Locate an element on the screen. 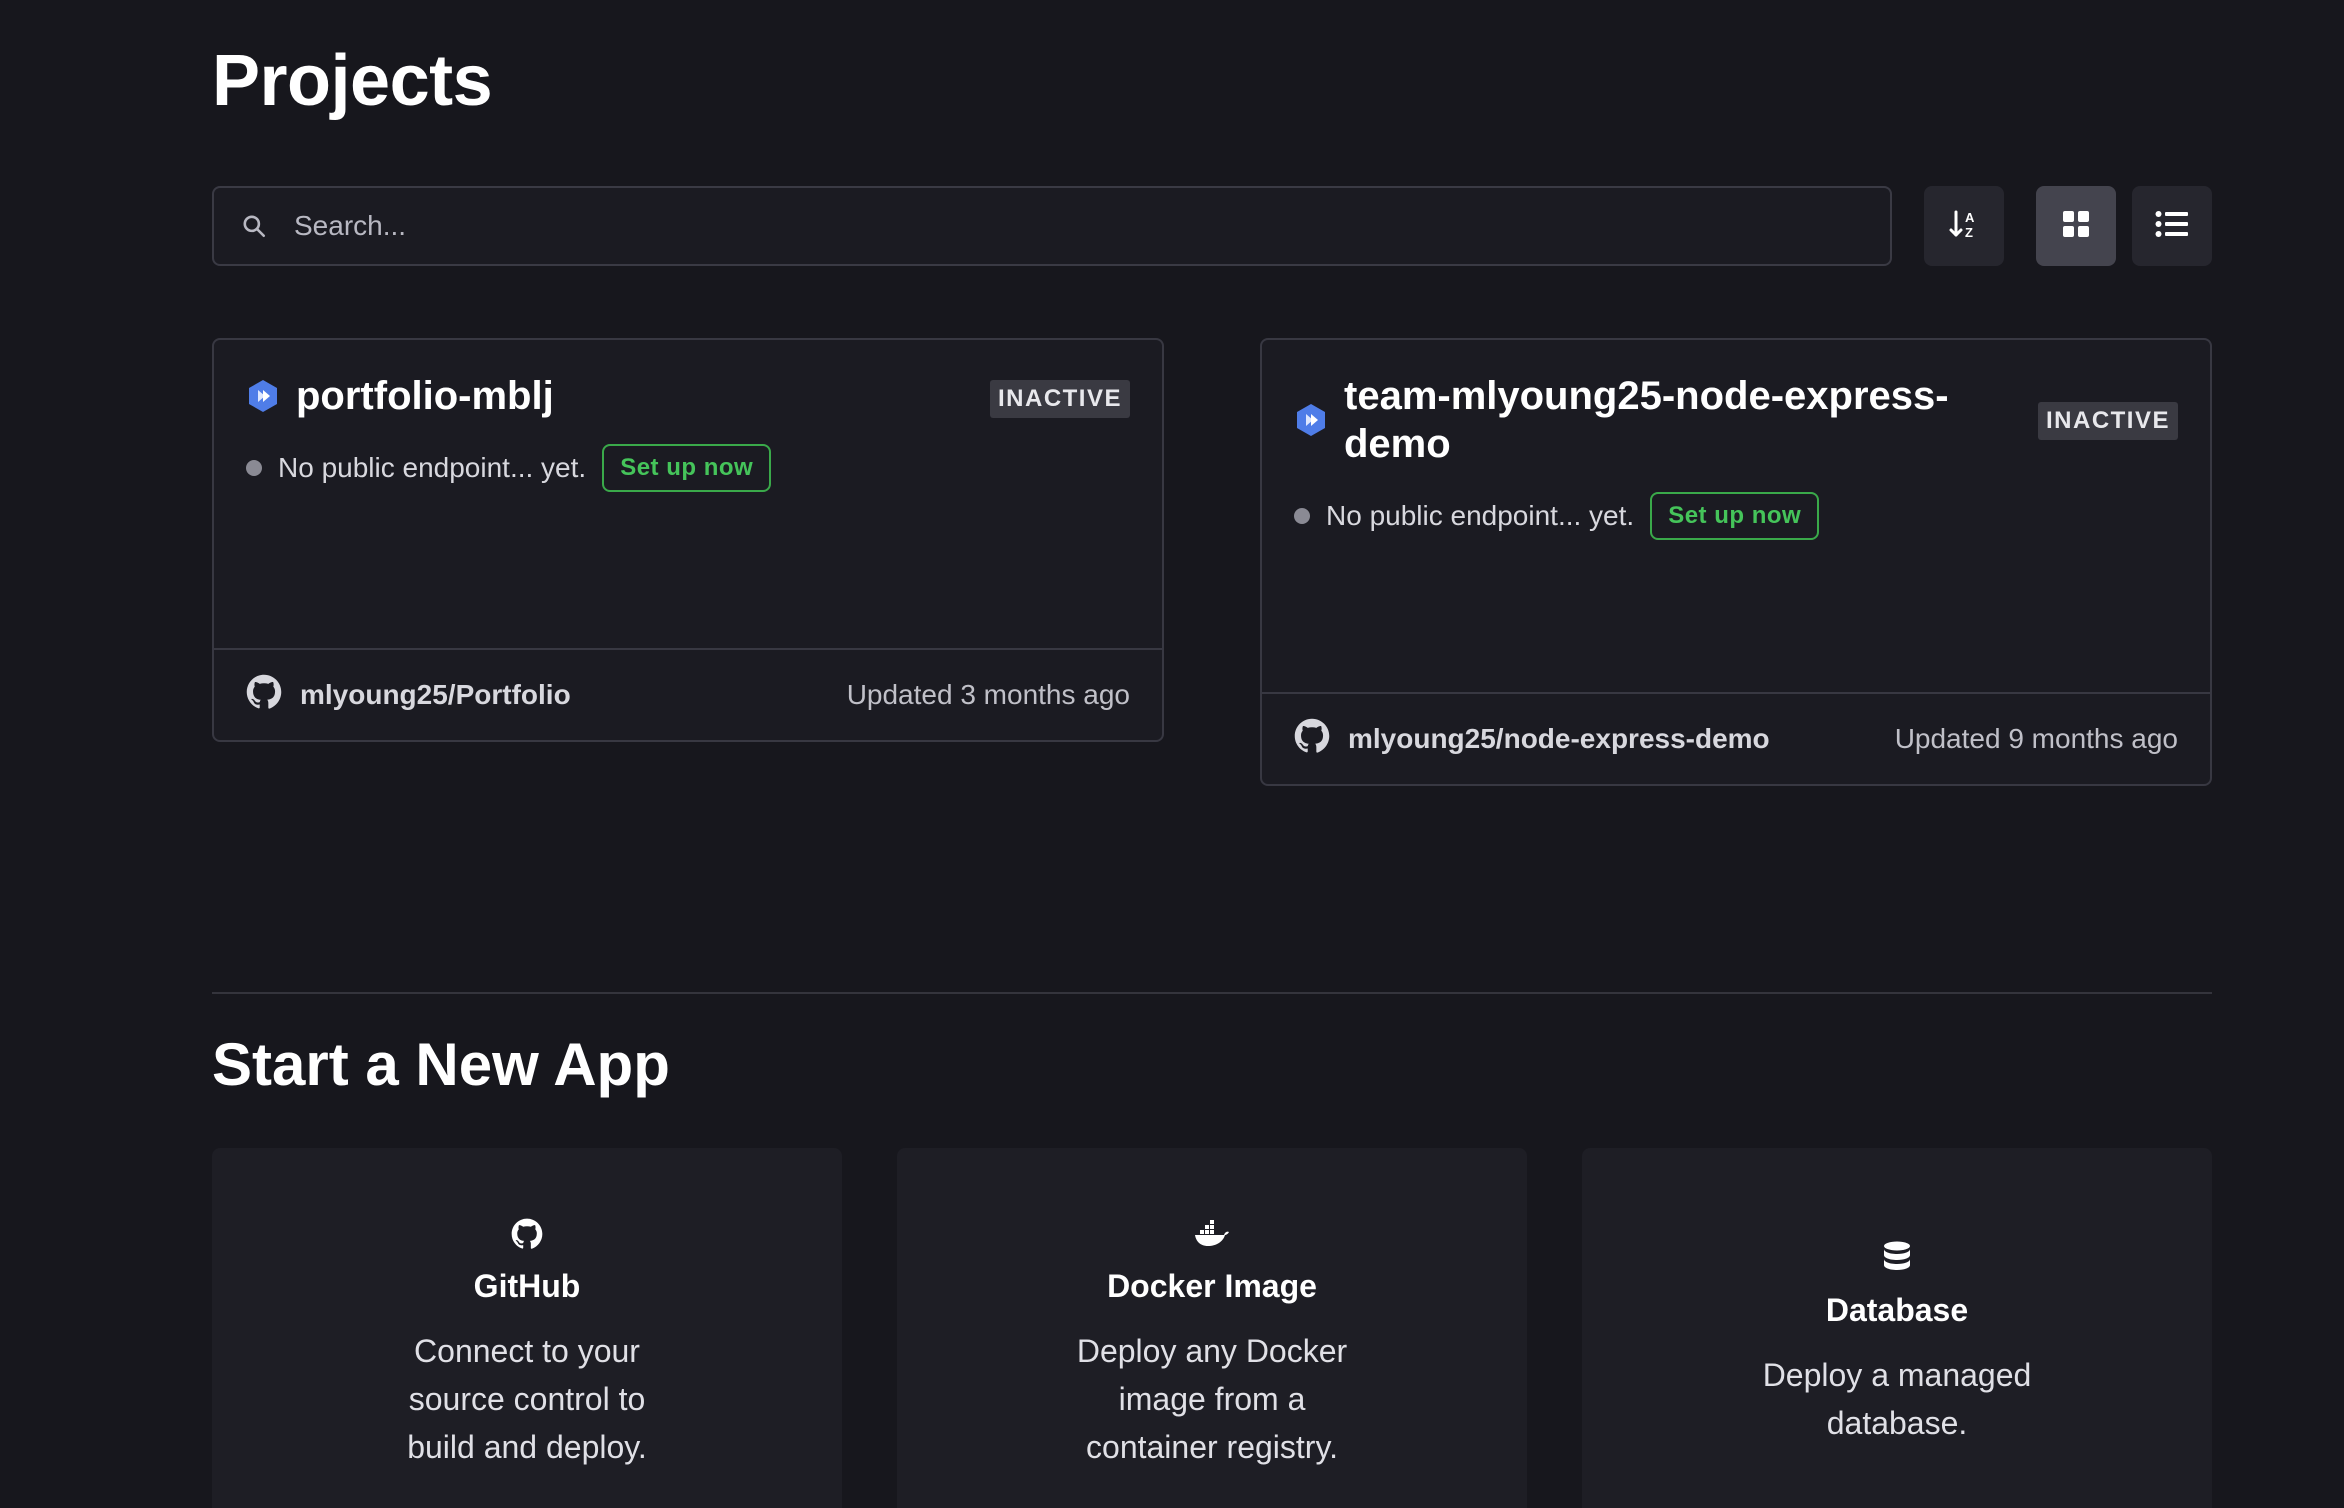 The height and width of the screenshot is (1508, 2344). page-title: Projects is located at coordinates (352, 81).